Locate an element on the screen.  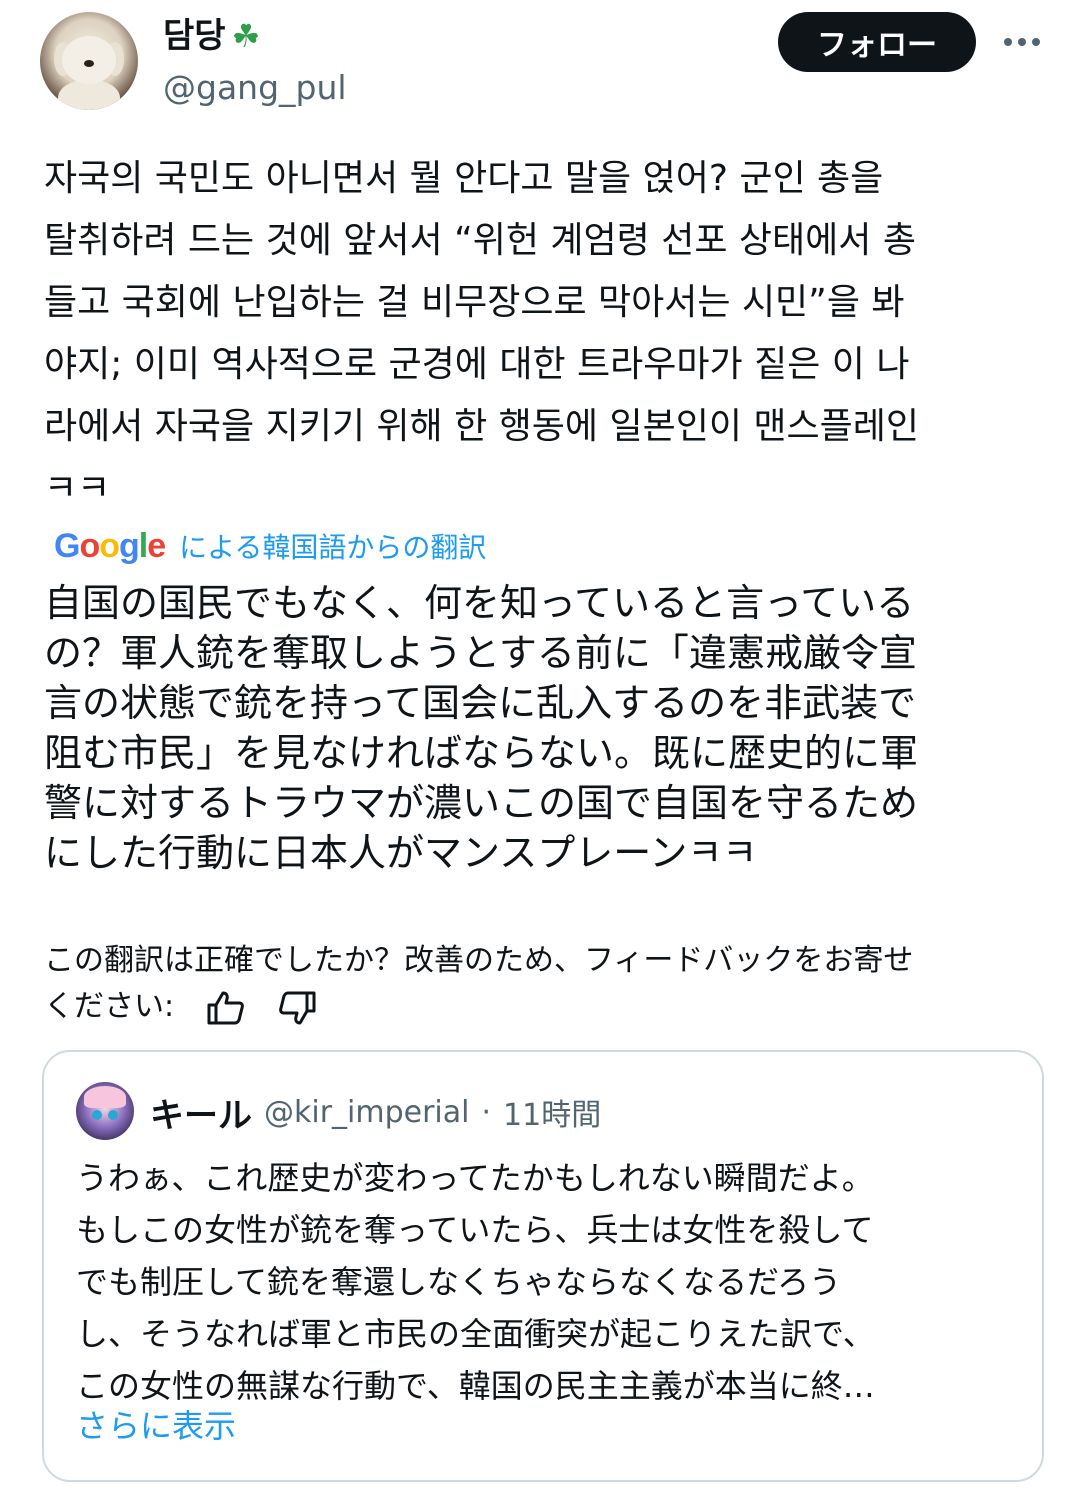
author-name-row: 담당 ☘ is located at coordinates (211, 36).